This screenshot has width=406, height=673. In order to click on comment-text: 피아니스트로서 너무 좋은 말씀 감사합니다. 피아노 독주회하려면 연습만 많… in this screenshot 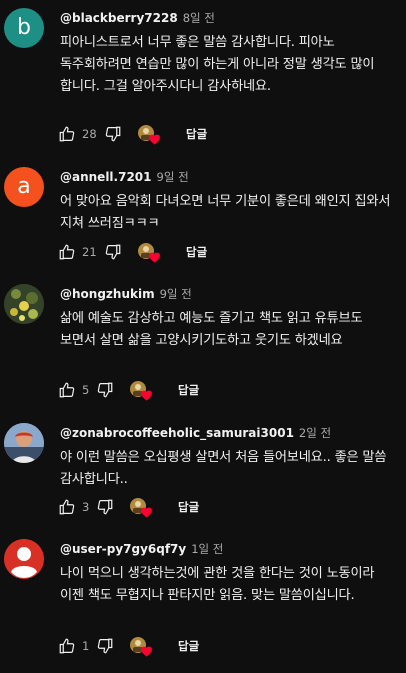, I will do `click(217, 64)`.